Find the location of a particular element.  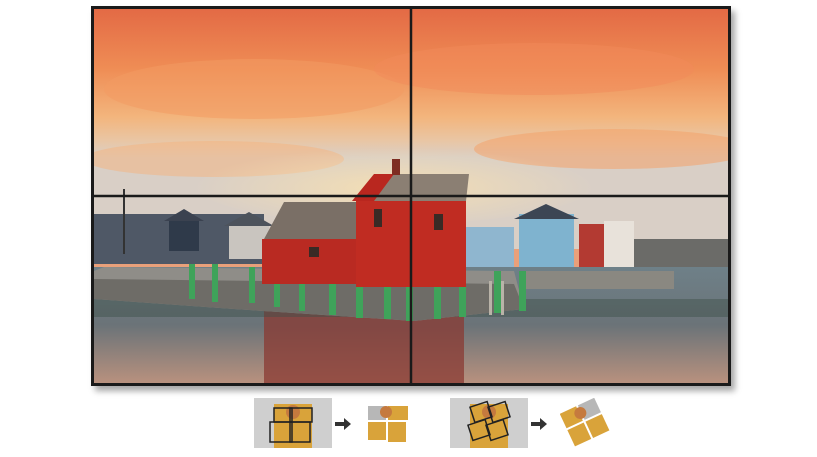

rotation-before-thumbnail is located at coordinates (489, 423).